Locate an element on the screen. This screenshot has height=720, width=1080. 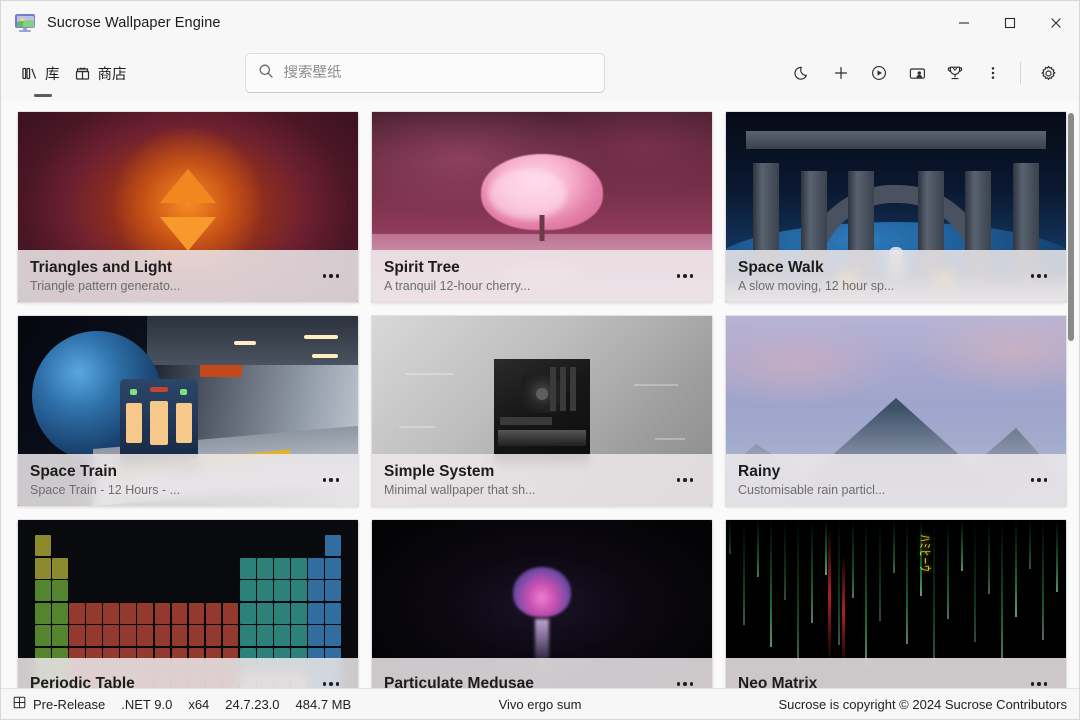
plus-icon is located at coordinates (841, 73).